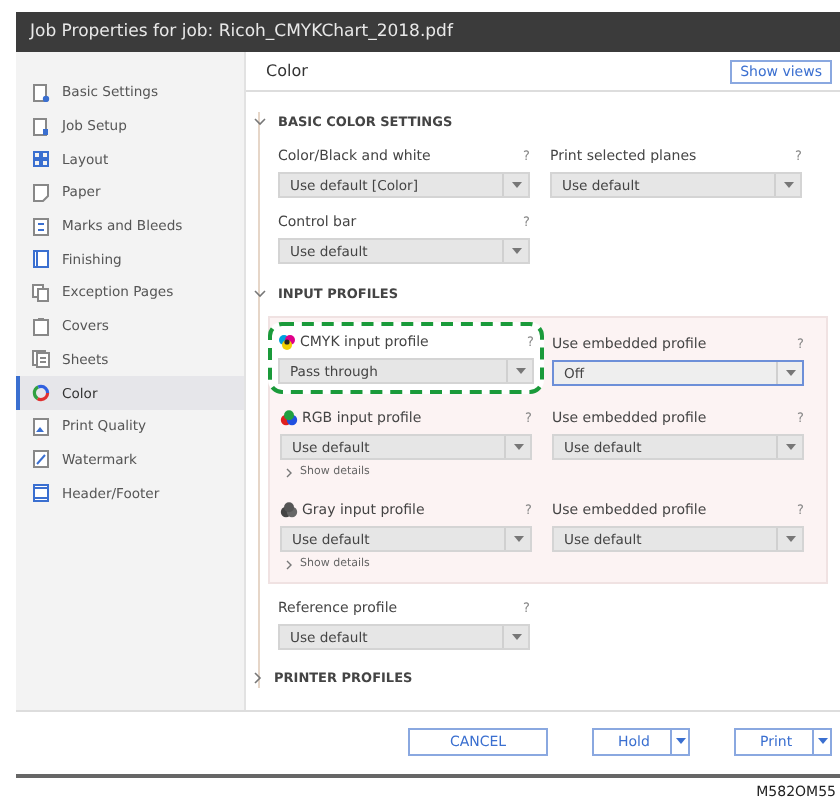  Describe the element at coordinates (41, 326) in the screenshot. I see `cover-icon` at that location.